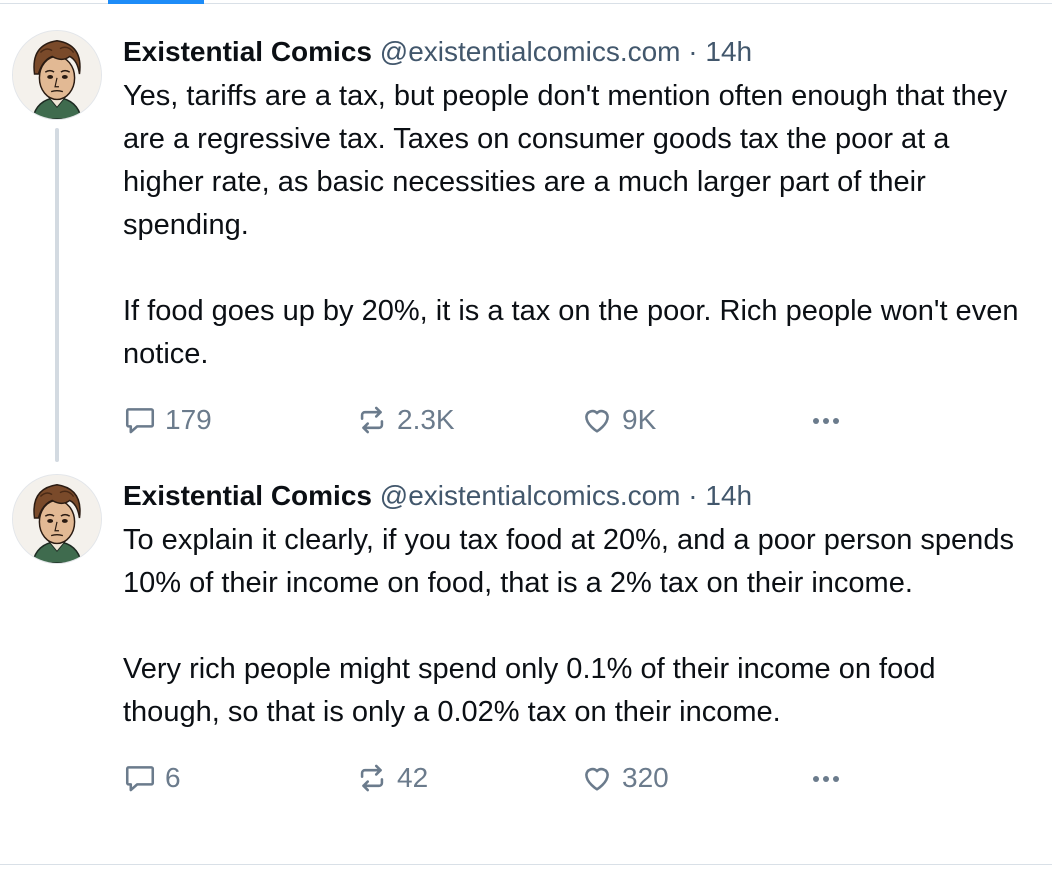  What do you see at coordinates (618, 420) in the screenshot?
I see `like-button: 9K` at bounding box center [618, 420].